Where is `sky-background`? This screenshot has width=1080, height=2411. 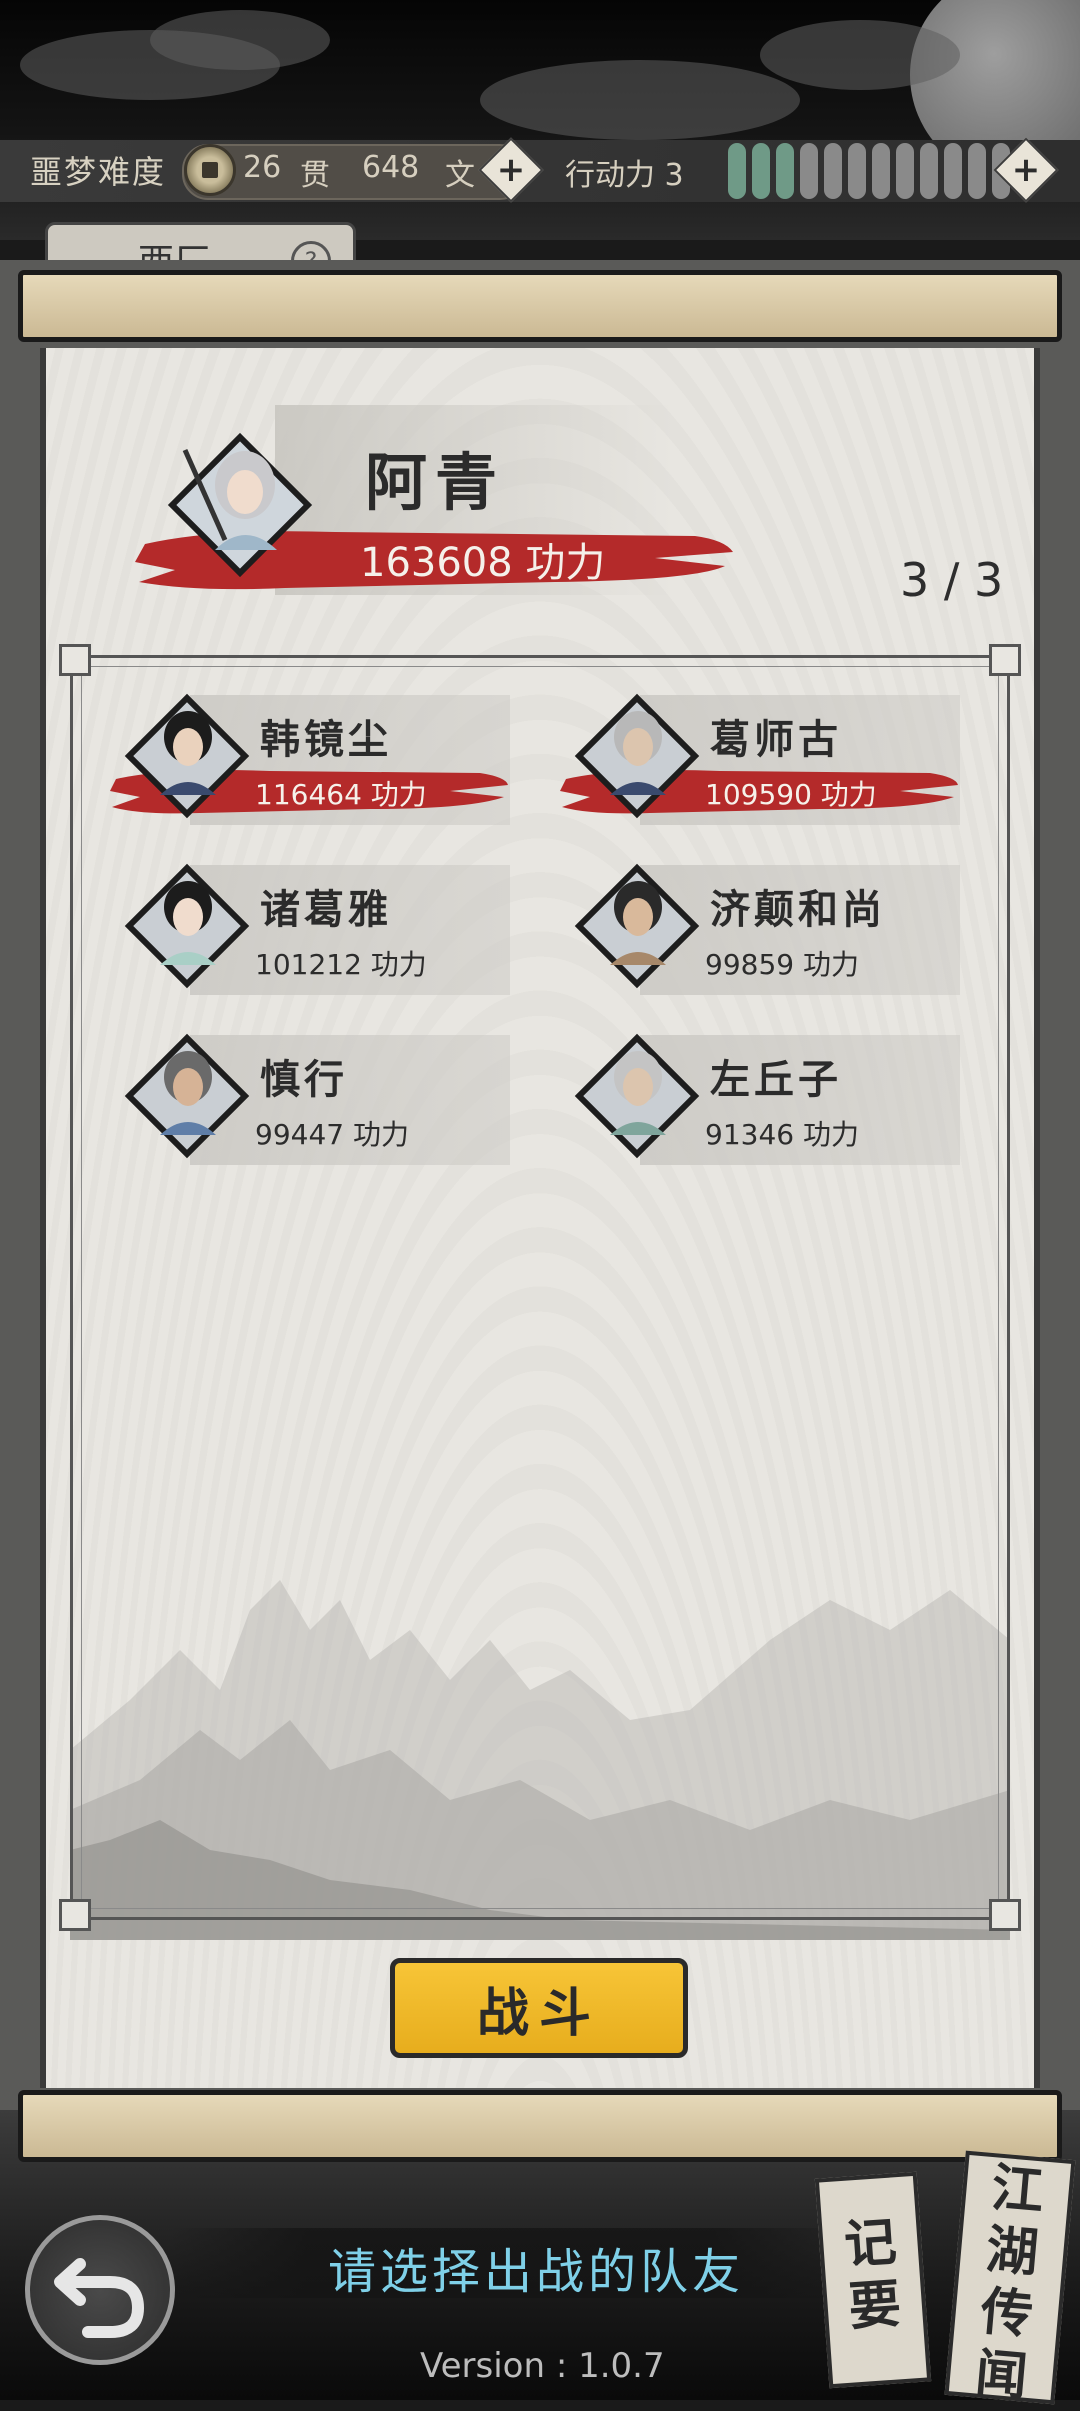
sky-background is located at coordinates (540, 120).